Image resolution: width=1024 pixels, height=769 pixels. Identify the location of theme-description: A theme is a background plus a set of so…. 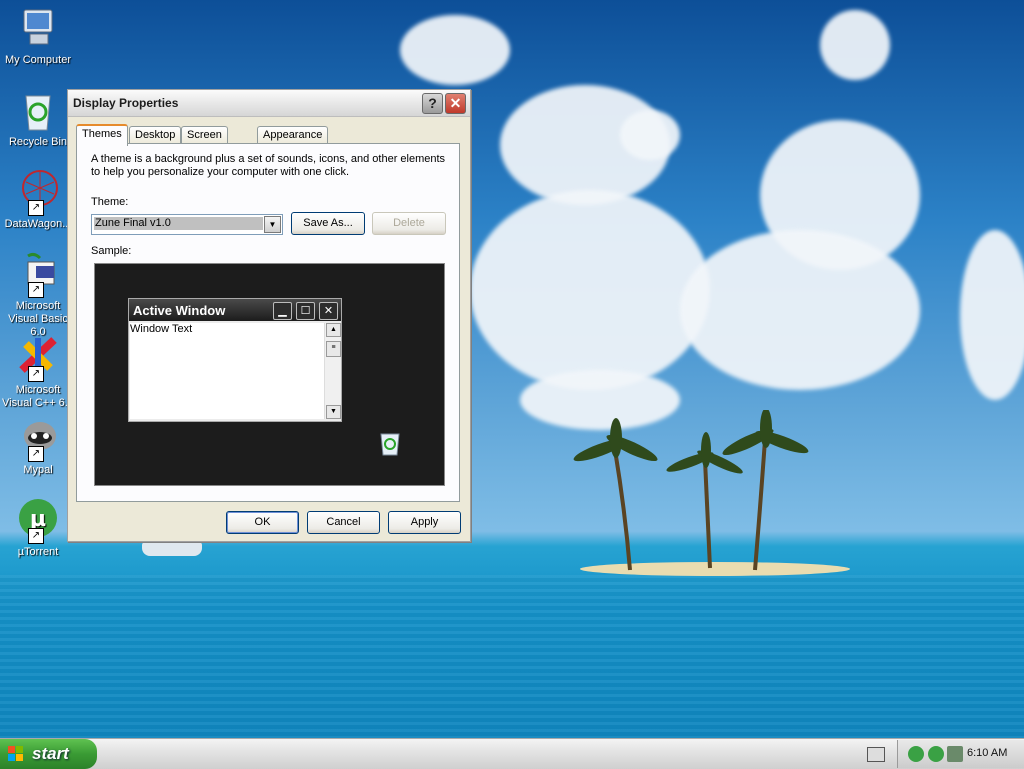
(268, 165).